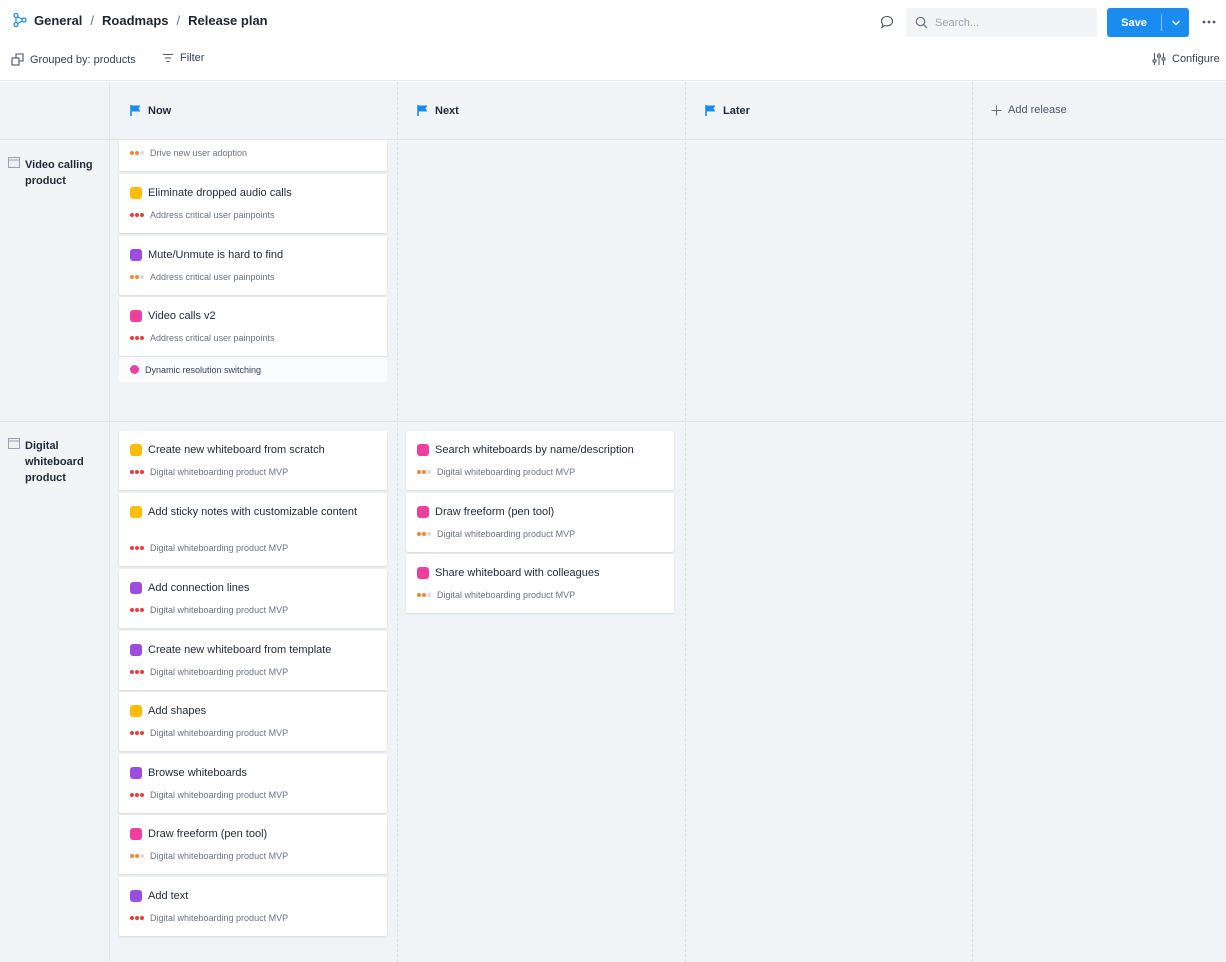  I want to click on product-icon, so click(14, 443).